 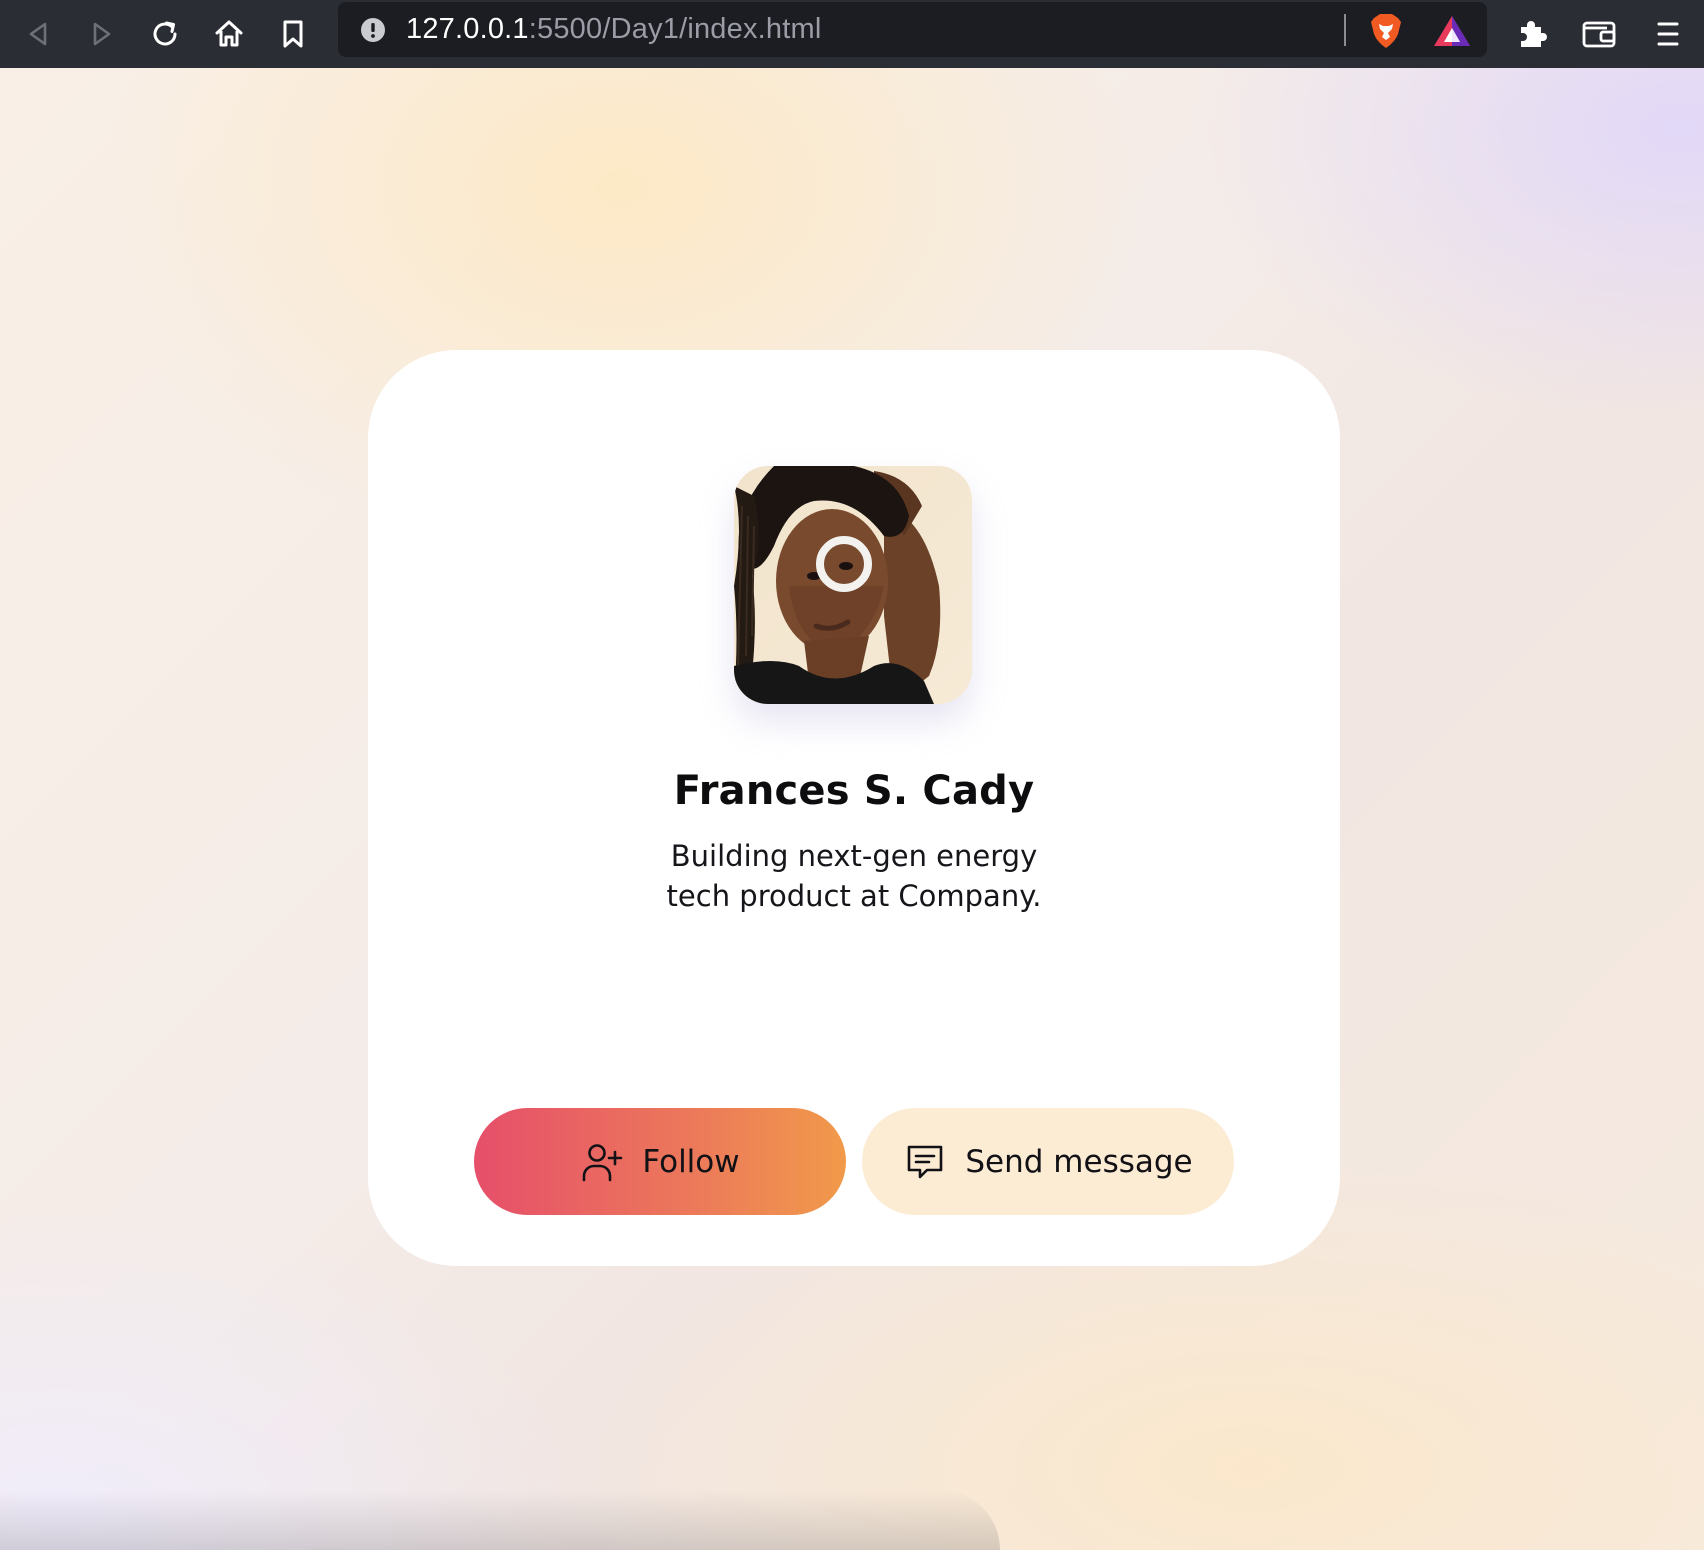 I want to click on url-host: 127.0.0.1, so click(x=467, y=29).